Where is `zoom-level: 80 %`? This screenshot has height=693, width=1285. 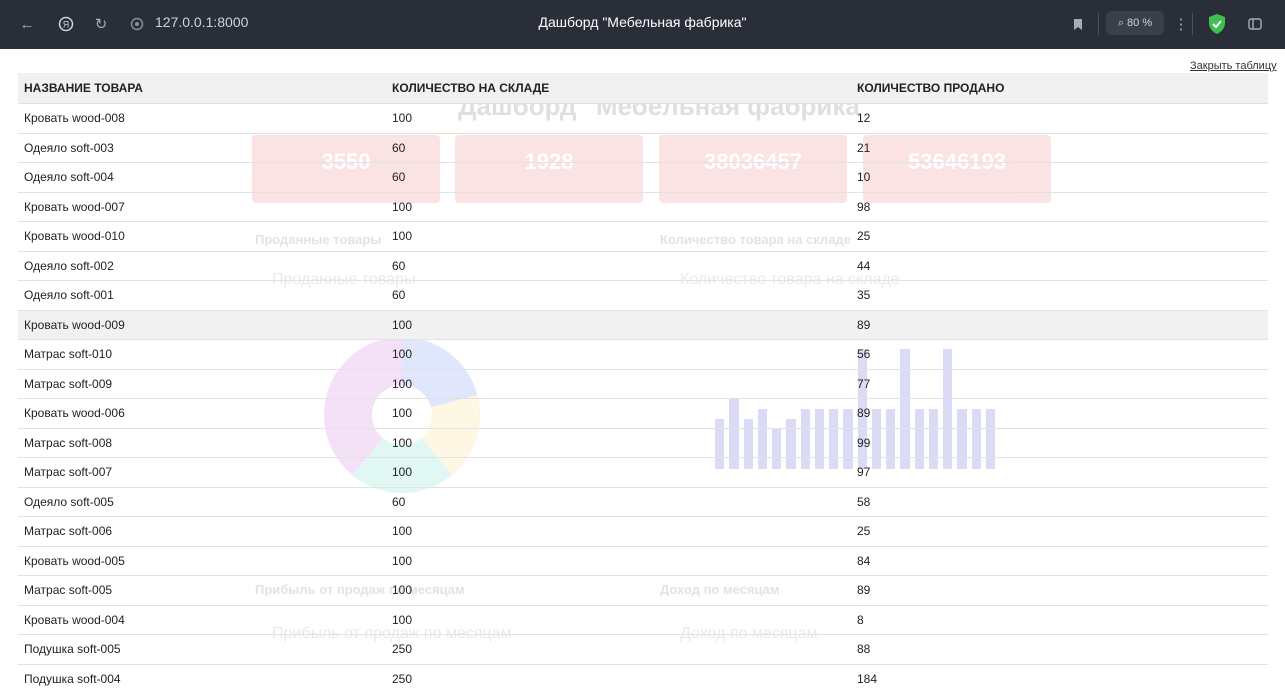
zoom-level: 80 % is located at coordinates (1139, 23).